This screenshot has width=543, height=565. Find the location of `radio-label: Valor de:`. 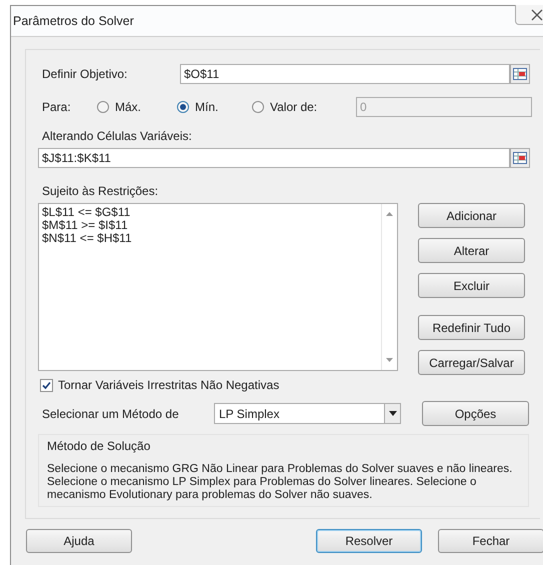

radio-label: Valor de: is located at coordinates (294, 107).